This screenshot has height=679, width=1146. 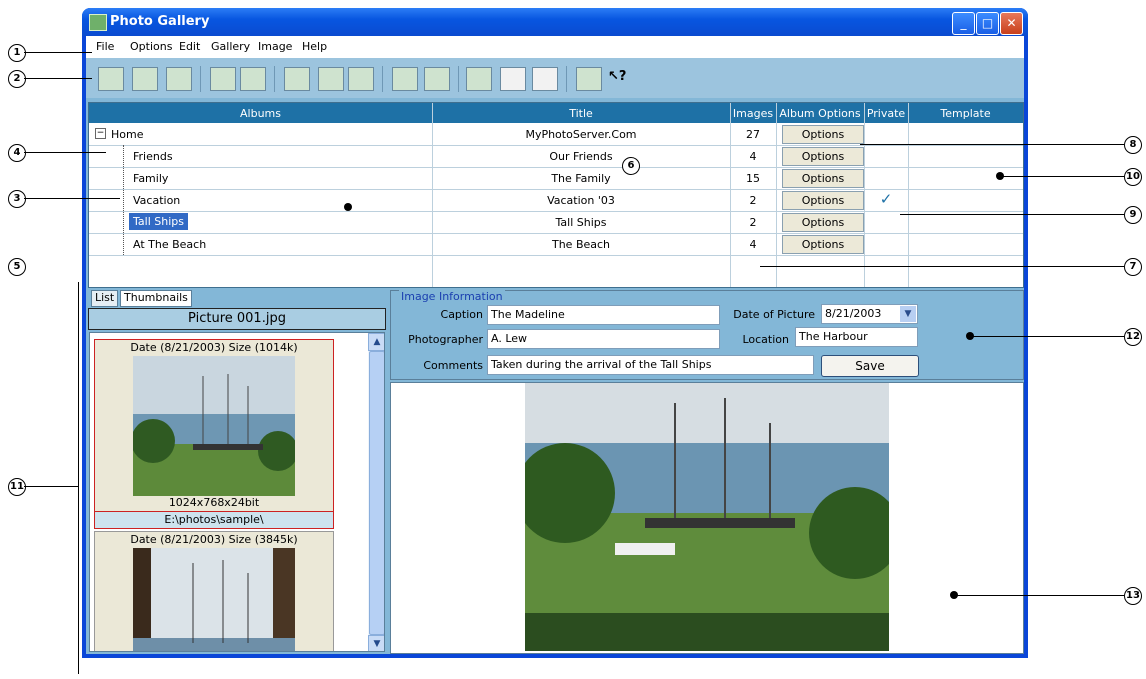 I want to click on context-help-icon: ↖?, so click(x=617, y=76).